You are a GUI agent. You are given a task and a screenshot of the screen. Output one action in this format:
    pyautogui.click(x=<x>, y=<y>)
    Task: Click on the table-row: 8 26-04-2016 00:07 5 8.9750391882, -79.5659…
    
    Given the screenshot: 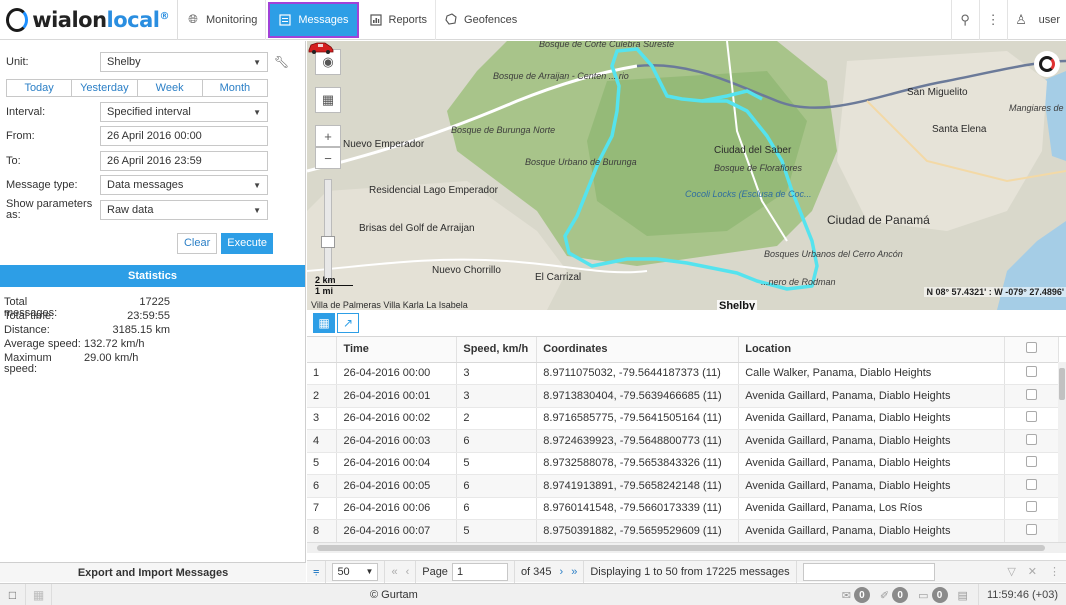 What is the action you would take?
    pyautogui.click(x=683, y=531)
    